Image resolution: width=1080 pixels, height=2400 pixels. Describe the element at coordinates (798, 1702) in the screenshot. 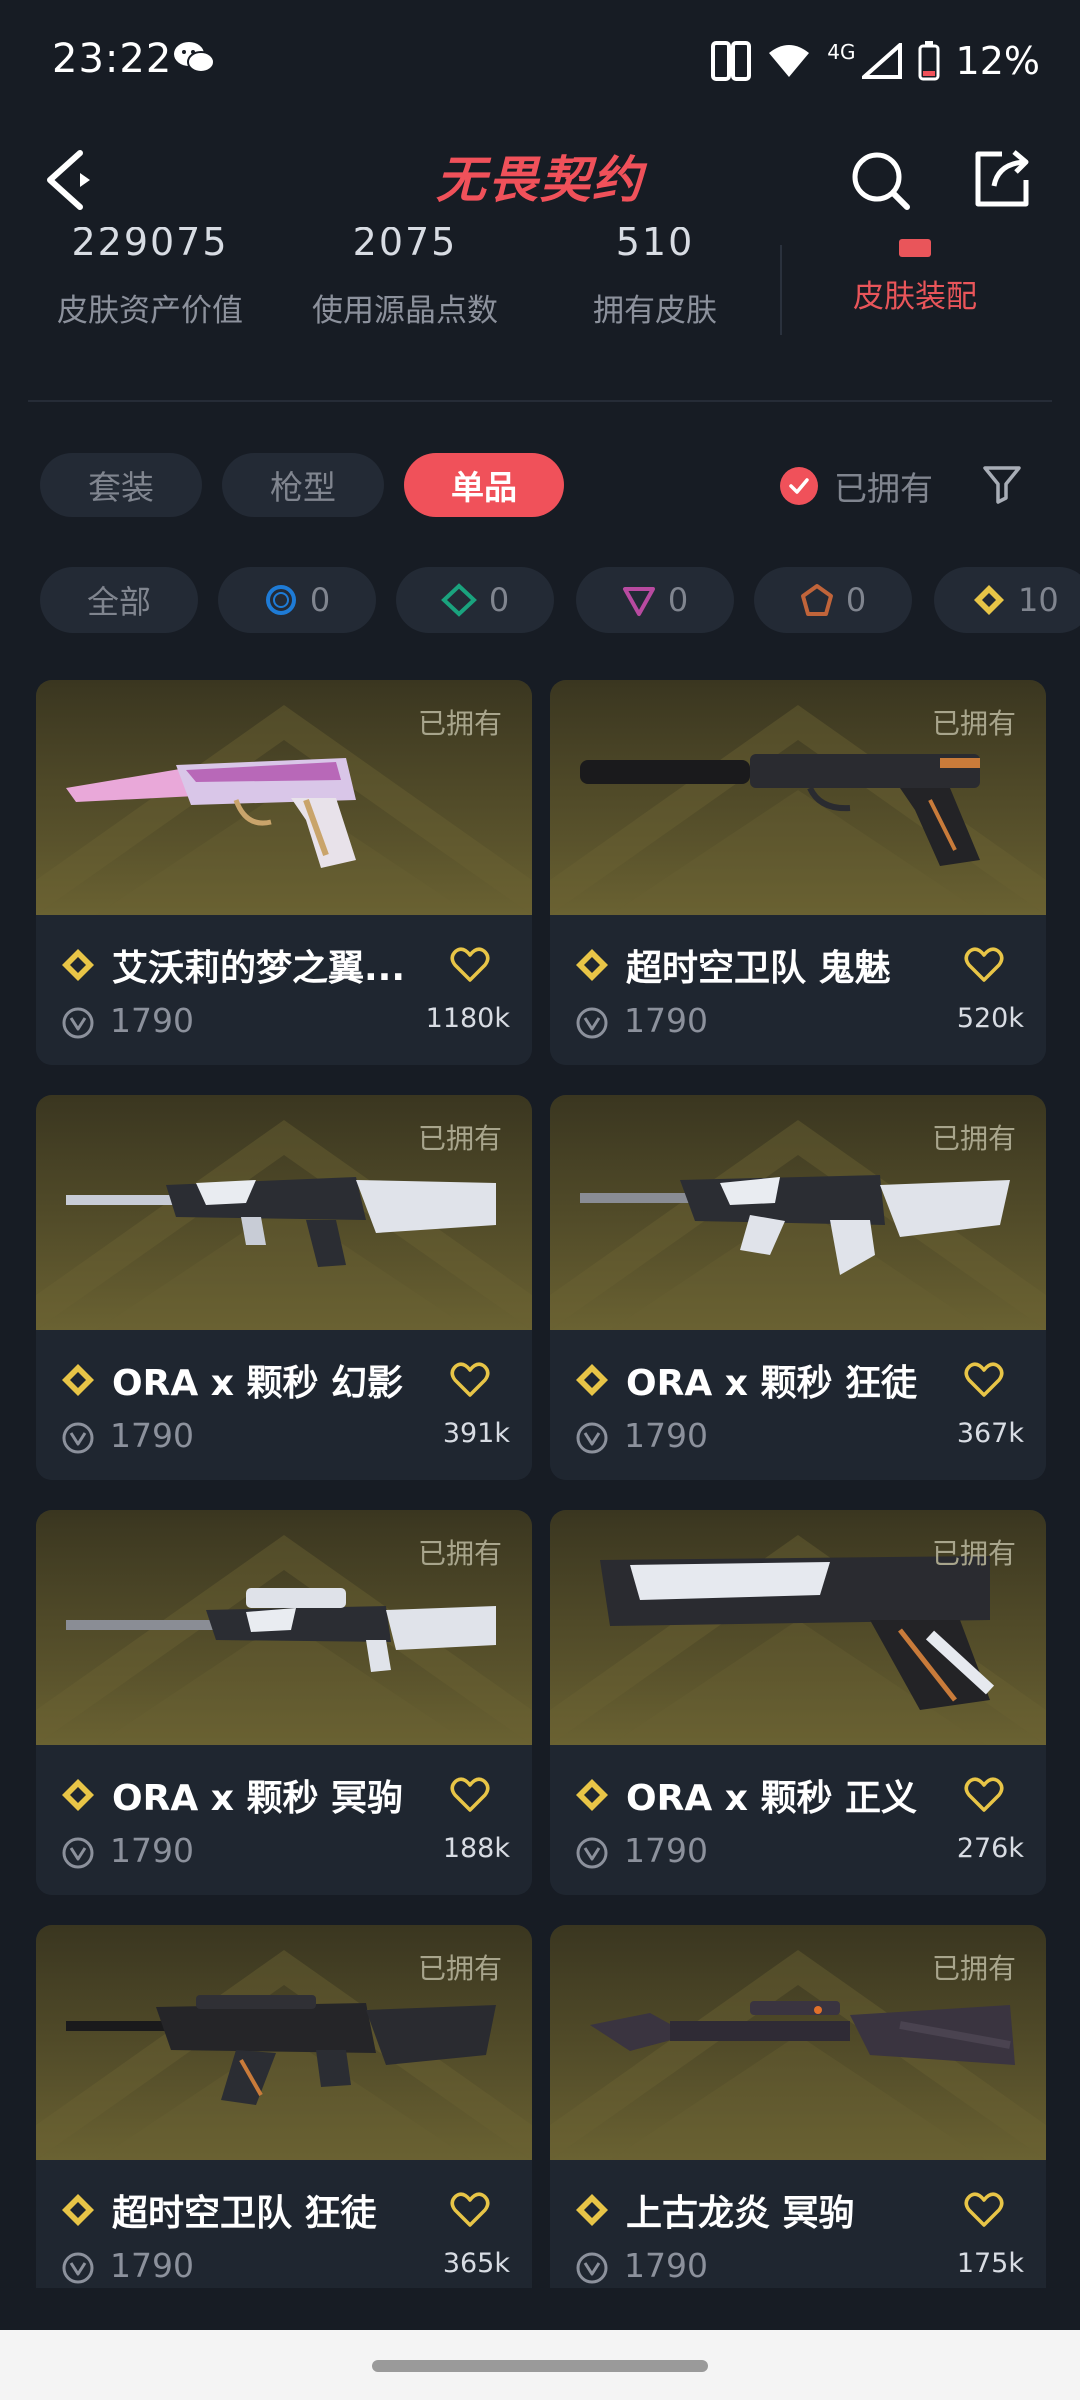

I see `skin-card: 已拥有 ORA x 颗秒 正义 1790 276k` at that location.